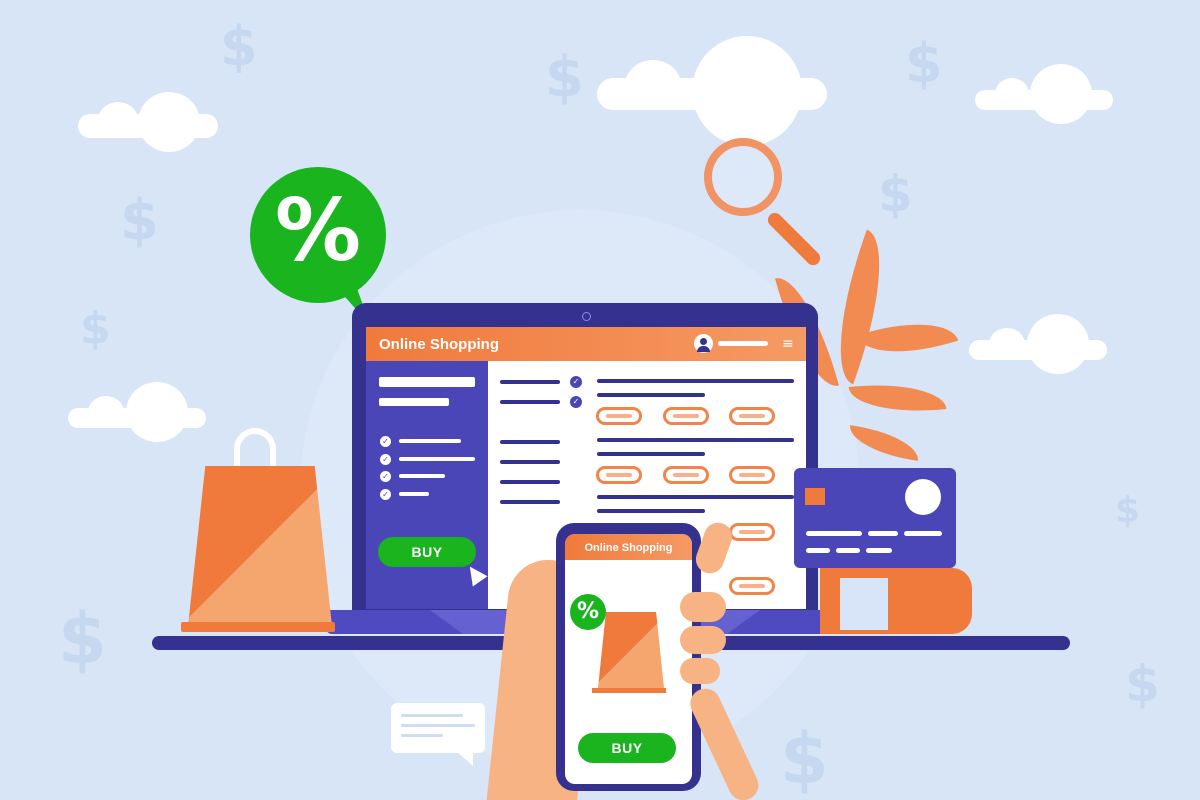 This screenshot has height=800, width=1200. Describe the element at coordinates (427, 382) in the screenshot. I see `sidebar-heading-bar` at that location.